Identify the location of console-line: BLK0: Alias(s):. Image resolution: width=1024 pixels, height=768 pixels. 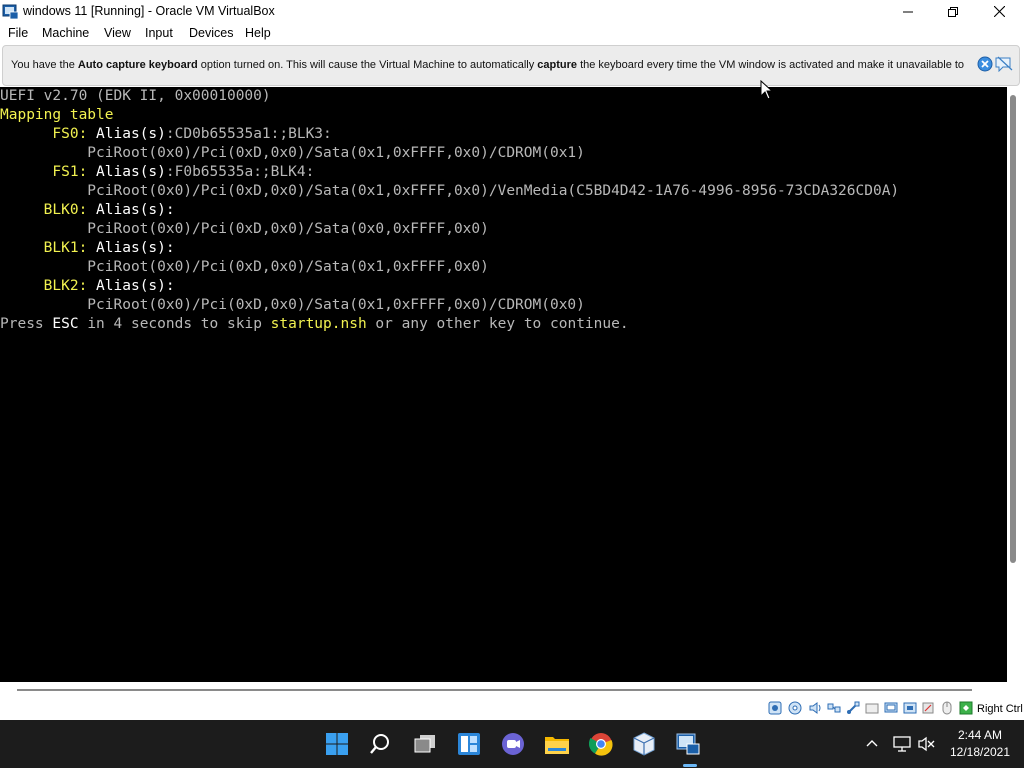
(87, 210).